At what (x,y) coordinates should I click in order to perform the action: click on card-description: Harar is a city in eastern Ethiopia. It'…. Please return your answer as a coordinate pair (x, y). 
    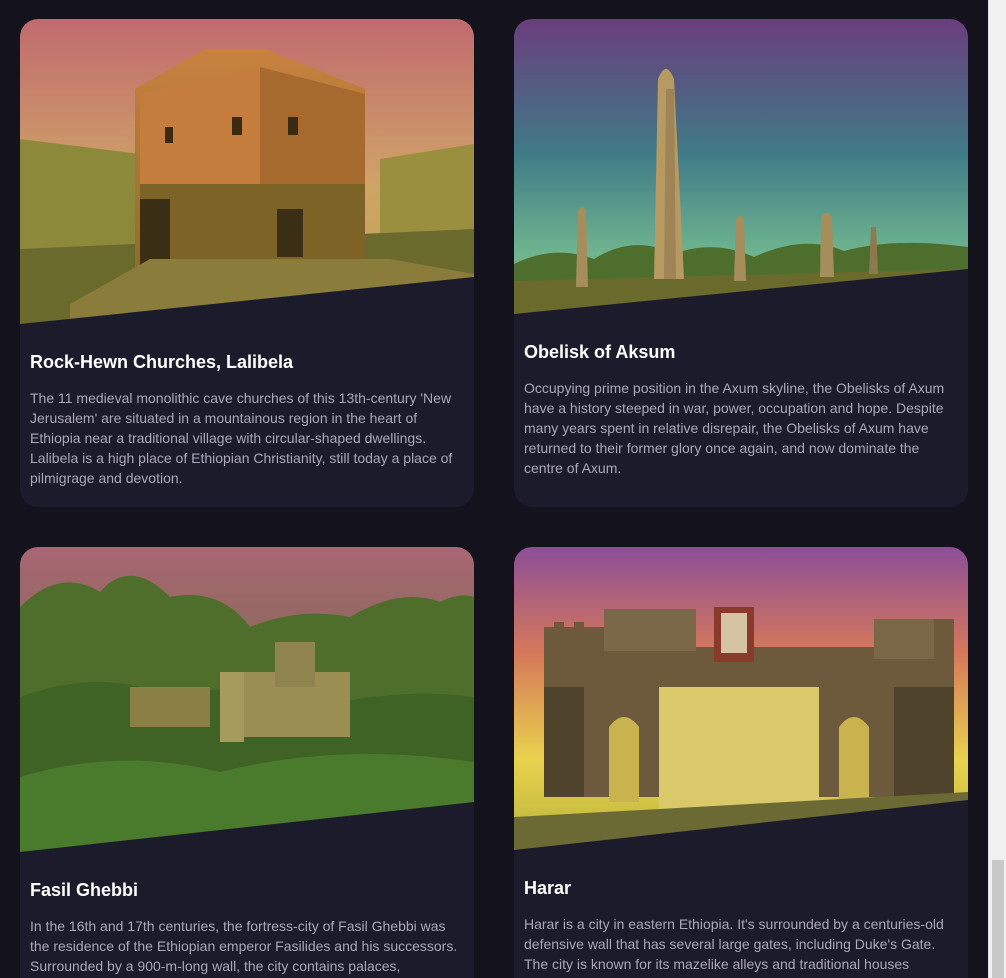
    Looking at the image, I should click on (734, 944).